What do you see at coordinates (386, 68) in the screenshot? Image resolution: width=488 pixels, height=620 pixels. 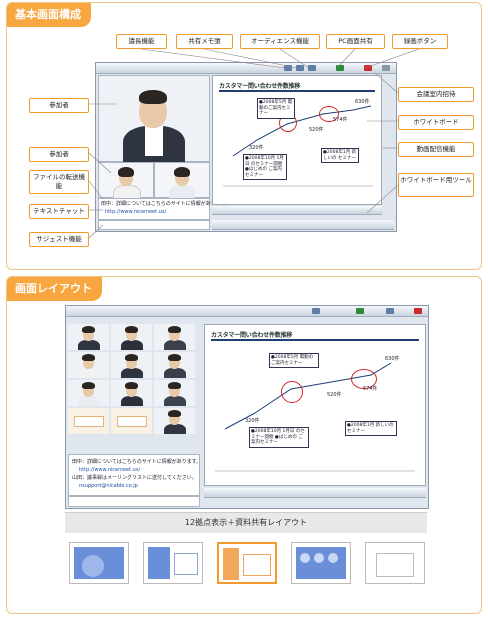 I see `close-button-icon` at bounding box center [386, 68].